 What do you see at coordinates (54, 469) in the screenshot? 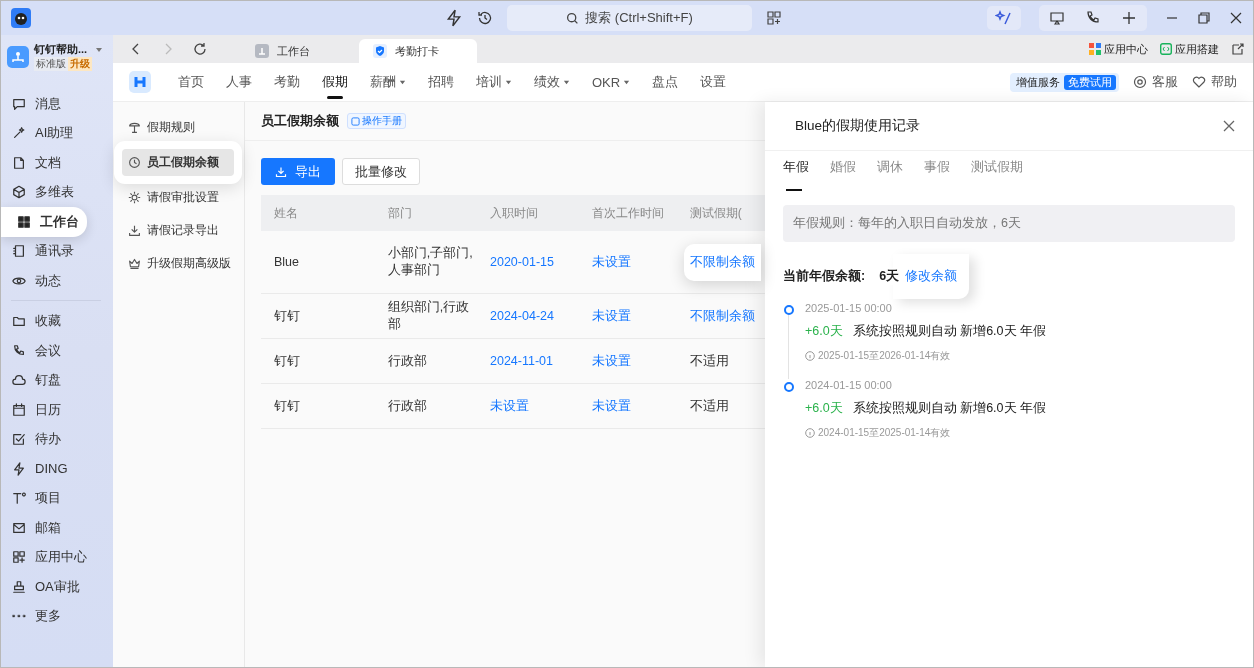
I see `sidebar-item: DING` at bounding box center [54, 469].